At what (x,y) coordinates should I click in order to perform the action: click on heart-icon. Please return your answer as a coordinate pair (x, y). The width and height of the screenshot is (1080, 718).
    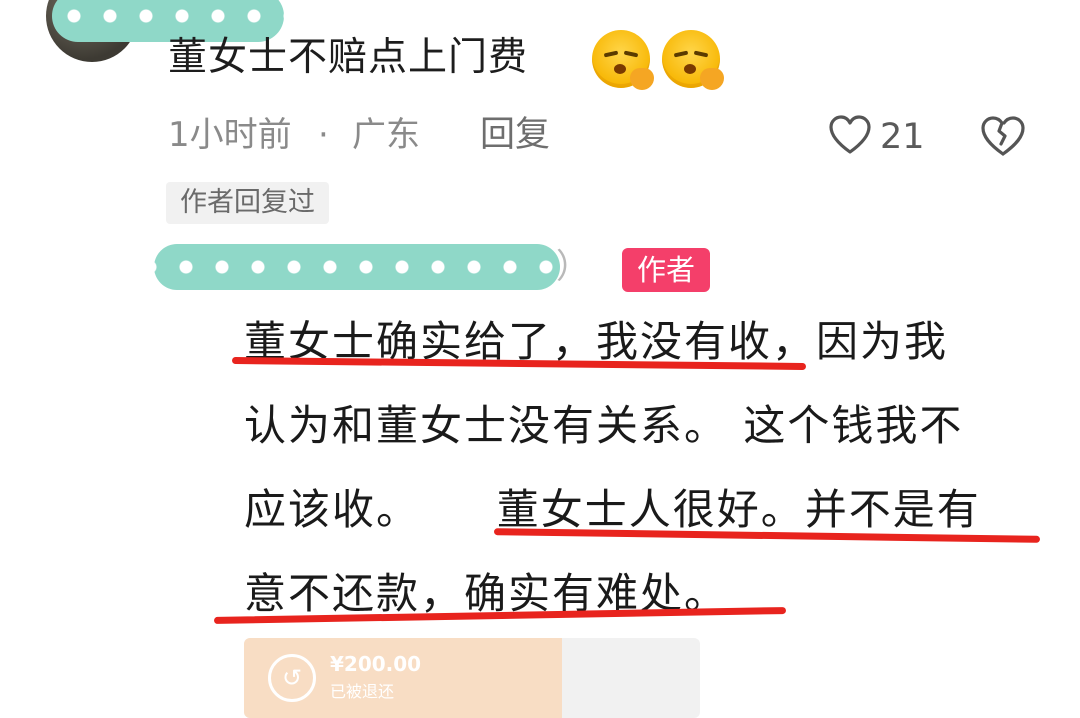
    Looking at the image, I should click on (850, 136).